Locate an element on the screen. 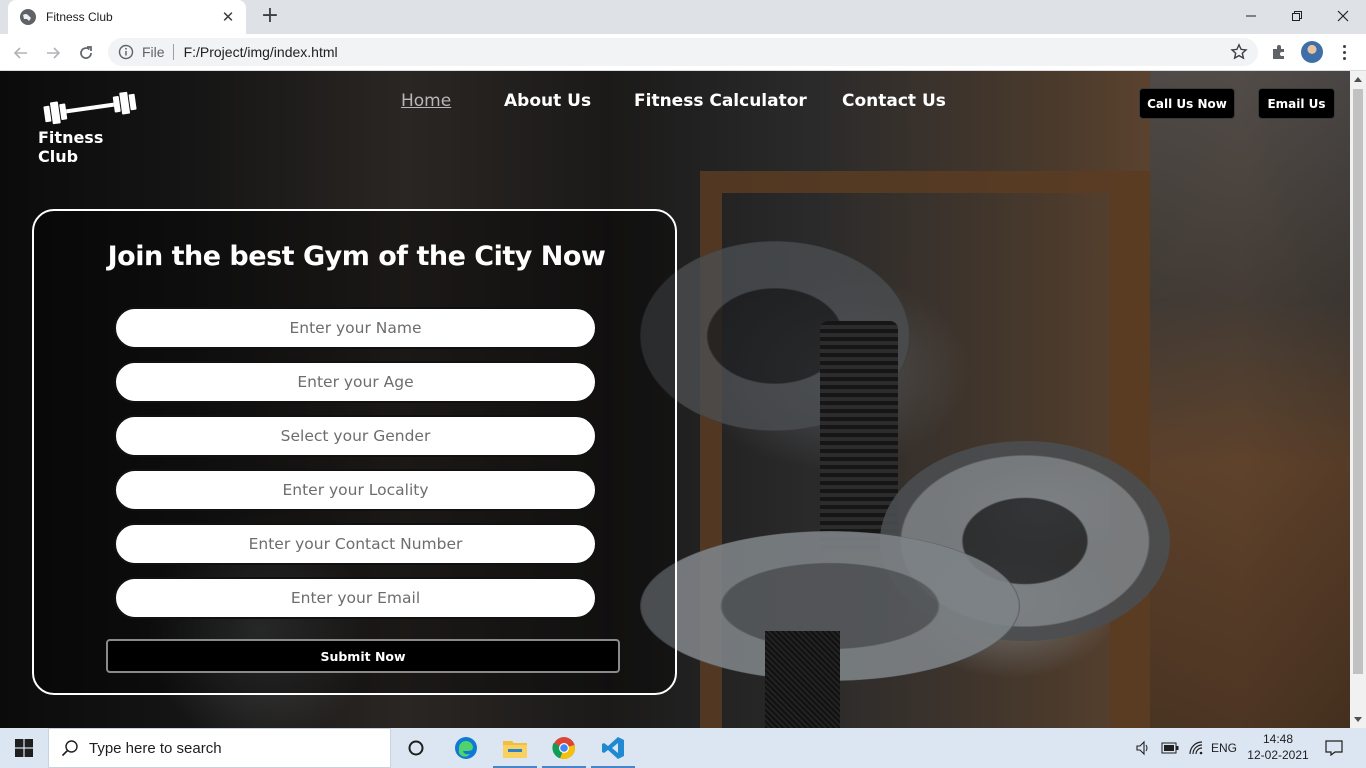 The height and width of the screenshot is (768, 1366). arrow-right-icon is located at coordinates (54, 53).